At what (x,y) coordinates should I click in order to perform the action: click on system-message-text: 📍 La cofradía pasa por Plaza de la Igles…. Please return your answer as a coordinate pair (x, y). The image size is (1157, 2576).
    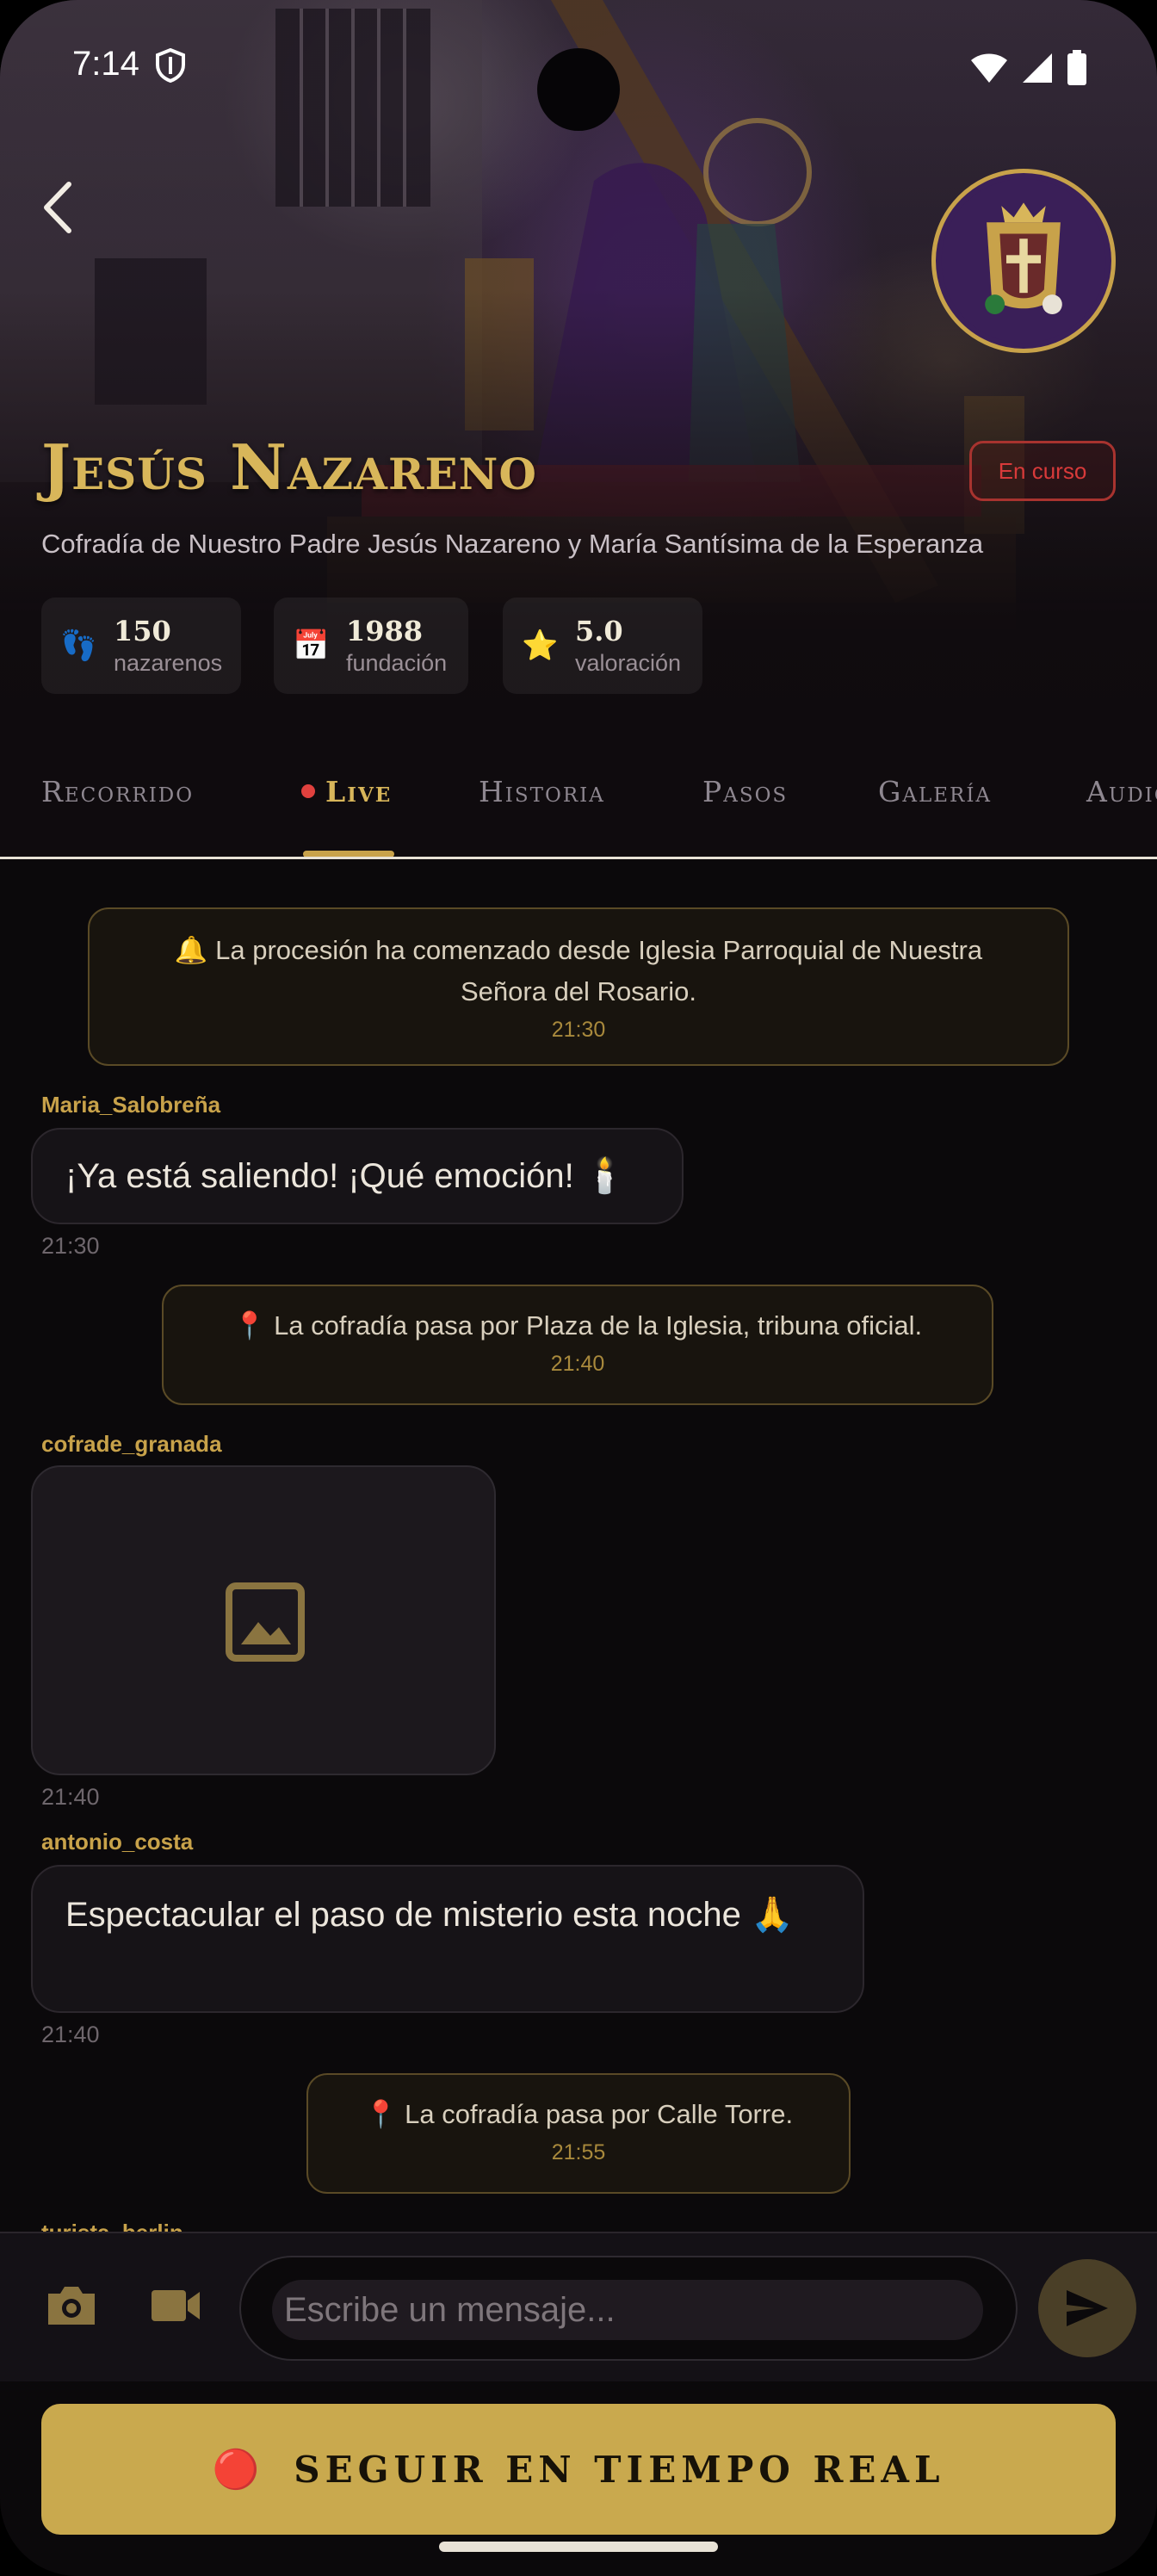
    Looking at the image, I should click on (578, 1325).